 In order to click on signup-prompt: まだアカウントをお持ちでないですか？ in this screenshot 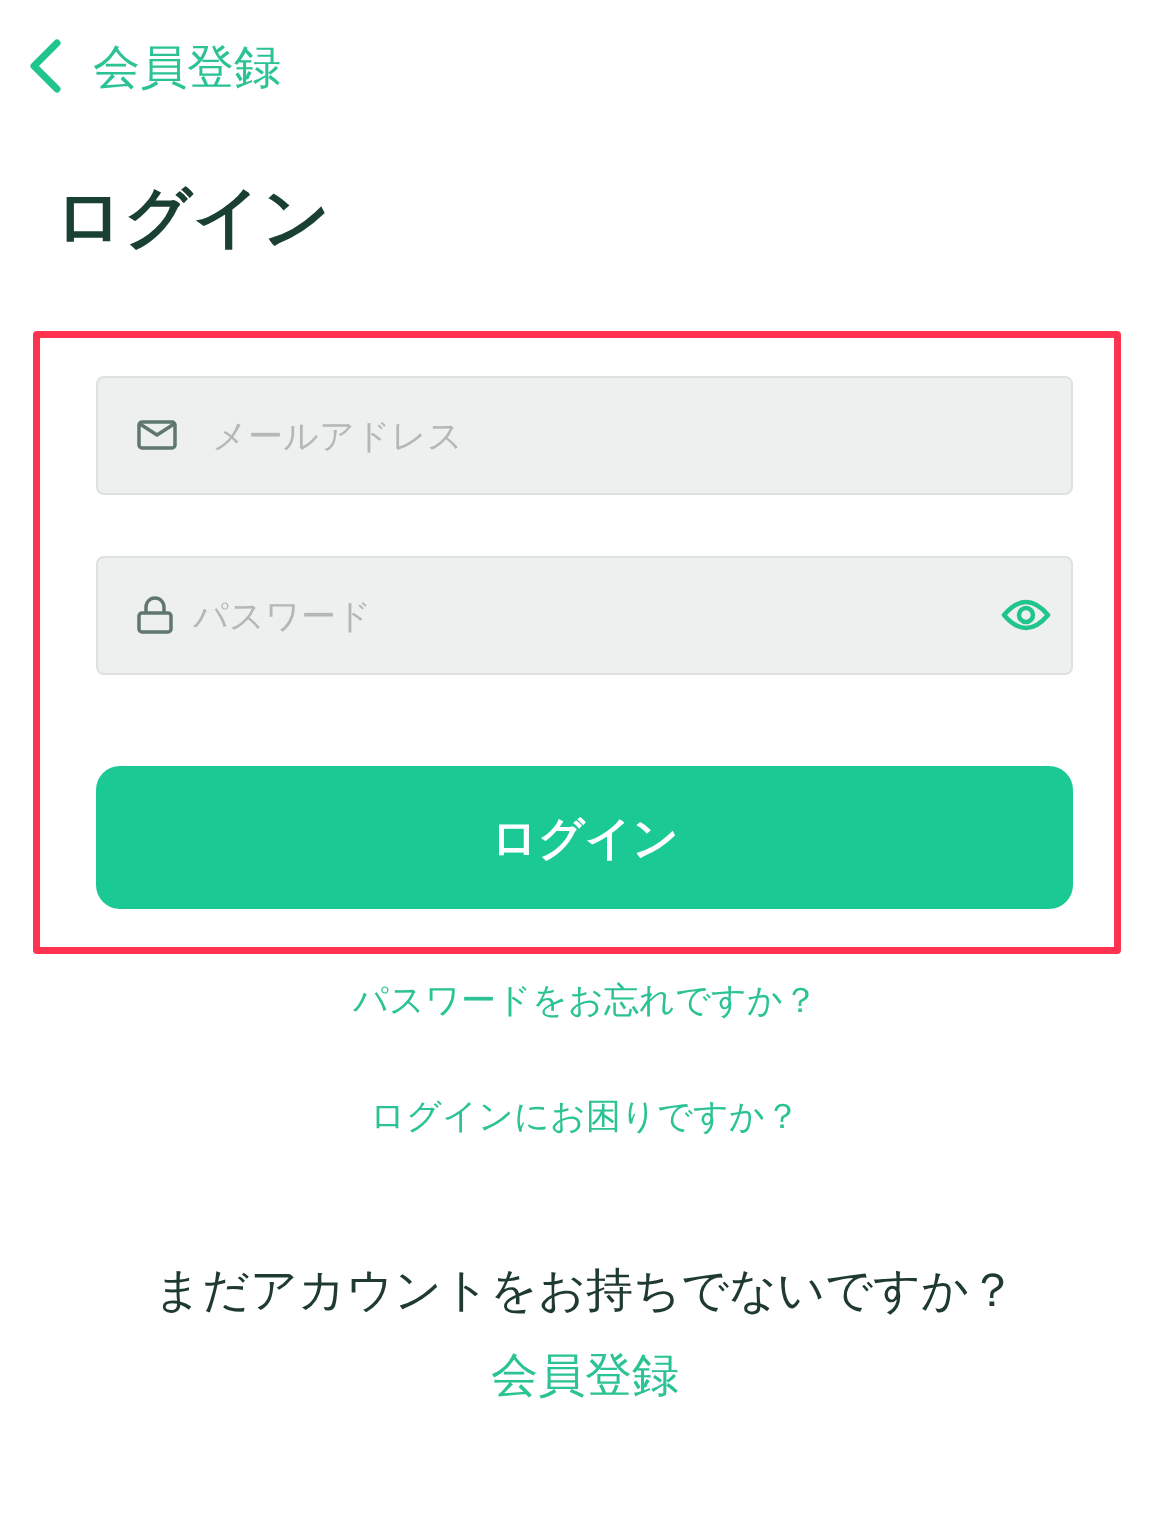, I will do `click(585, 1289)`.